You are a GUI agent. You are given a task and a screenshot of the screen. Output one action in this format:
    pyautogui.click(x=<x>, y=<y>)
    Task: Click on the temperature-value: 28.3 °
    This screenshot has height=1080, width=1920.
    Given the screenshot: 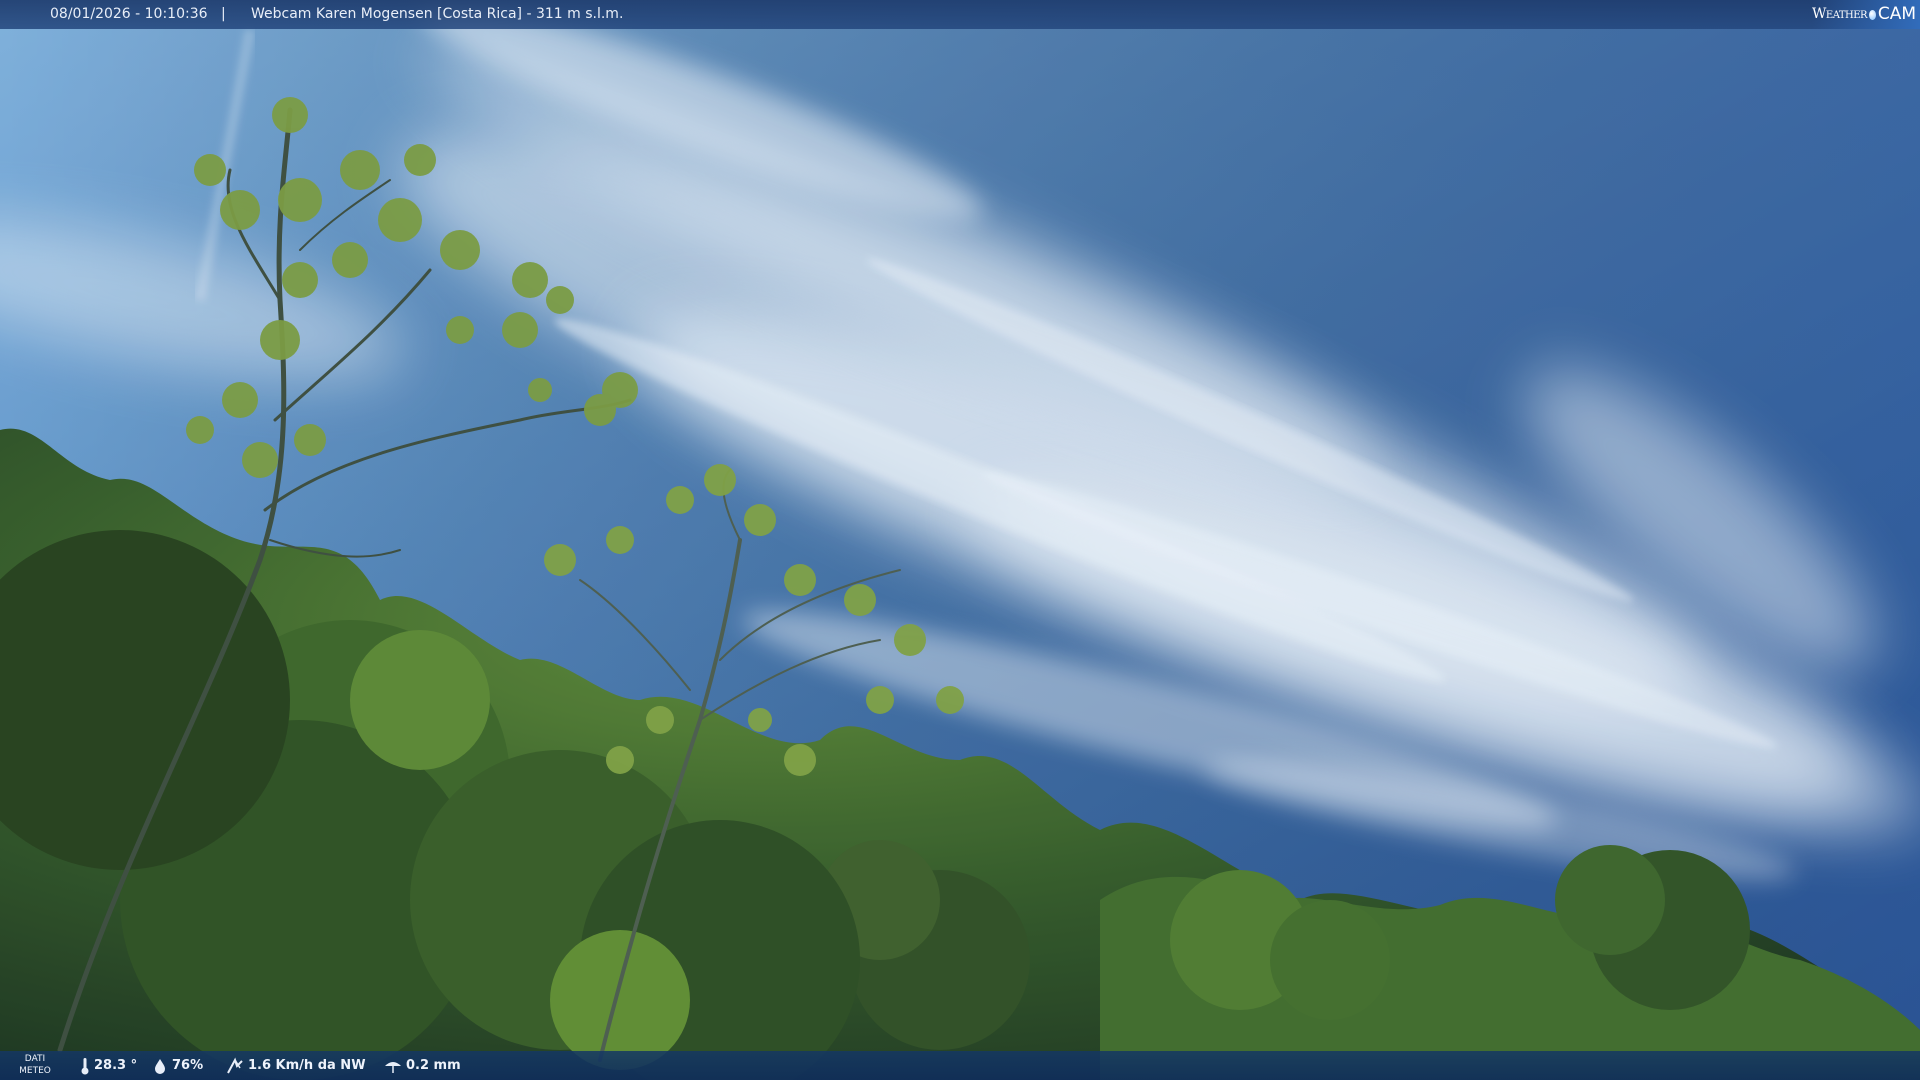 What is the action you would take?
    pyautogui.click(x=116, y=1065)
    